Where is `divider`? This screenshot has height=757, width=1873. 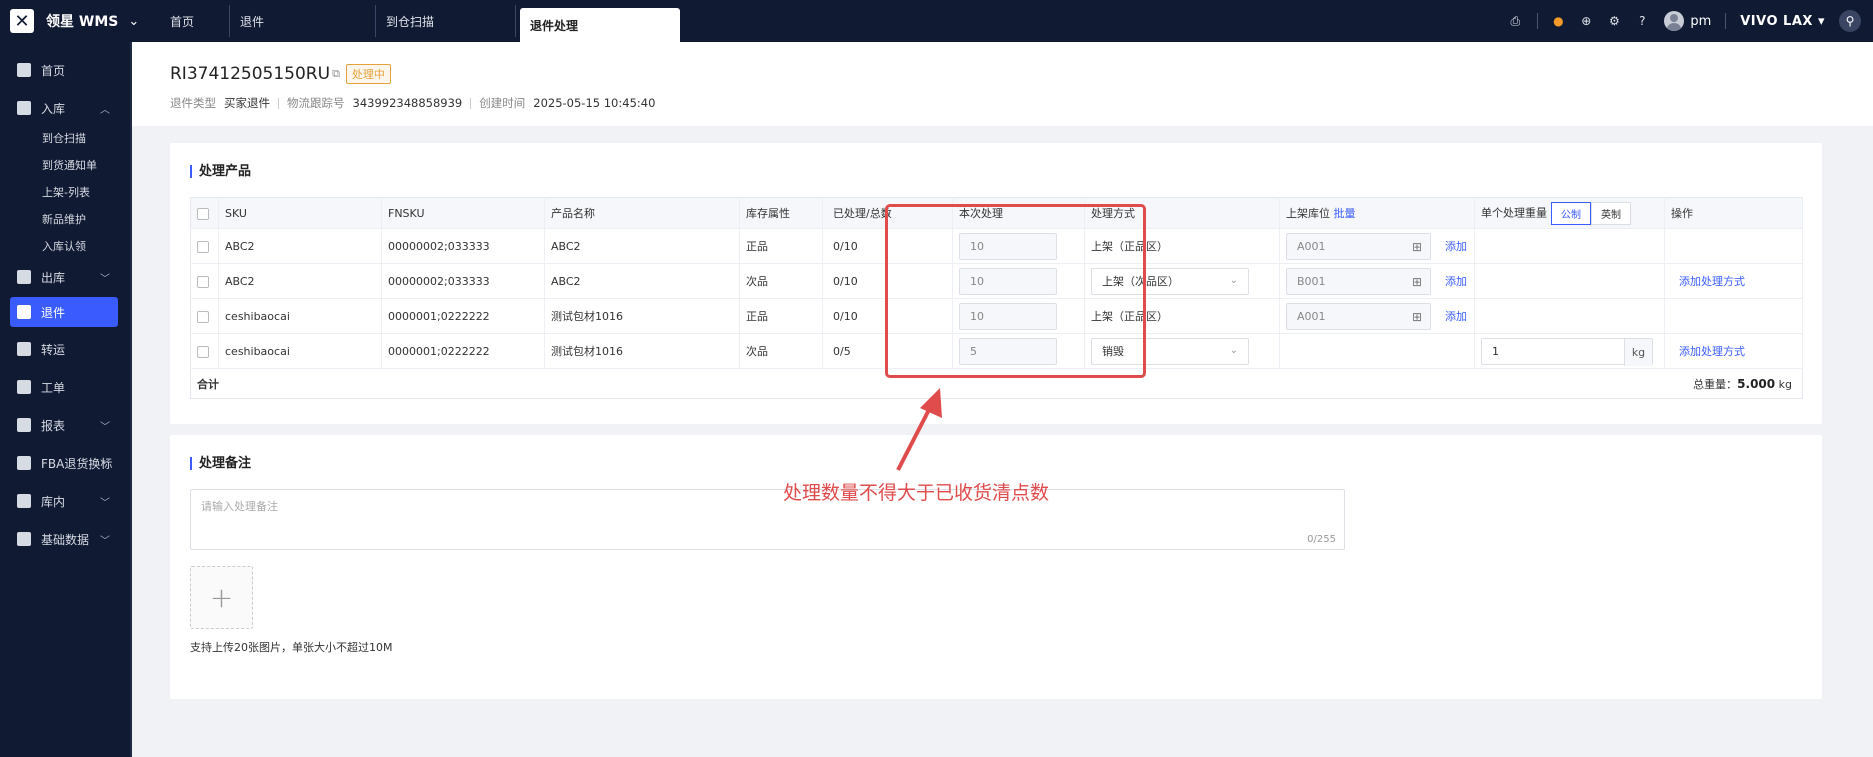 divider is located at coordinates (471, 103).